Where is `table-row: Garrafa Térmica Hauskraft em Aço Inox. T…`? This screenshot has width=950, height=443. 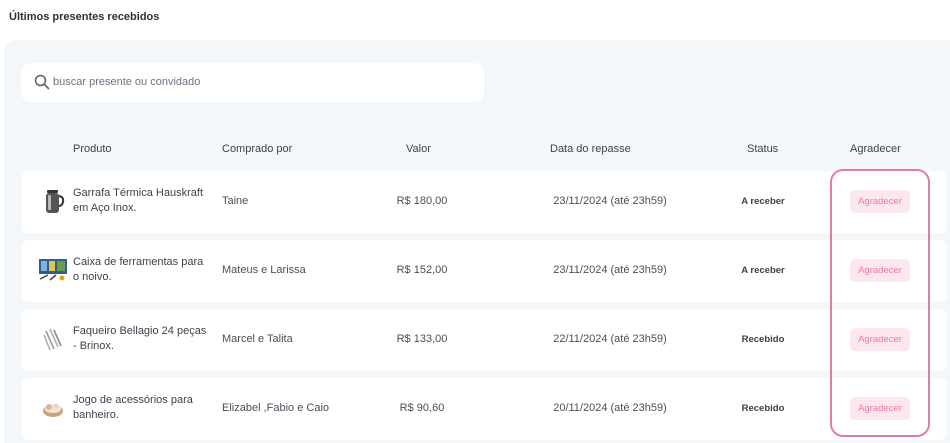 table-row: Garrafa Térmica Hauskraft em Aço Inox. T… is located at coordinates (484, 202).